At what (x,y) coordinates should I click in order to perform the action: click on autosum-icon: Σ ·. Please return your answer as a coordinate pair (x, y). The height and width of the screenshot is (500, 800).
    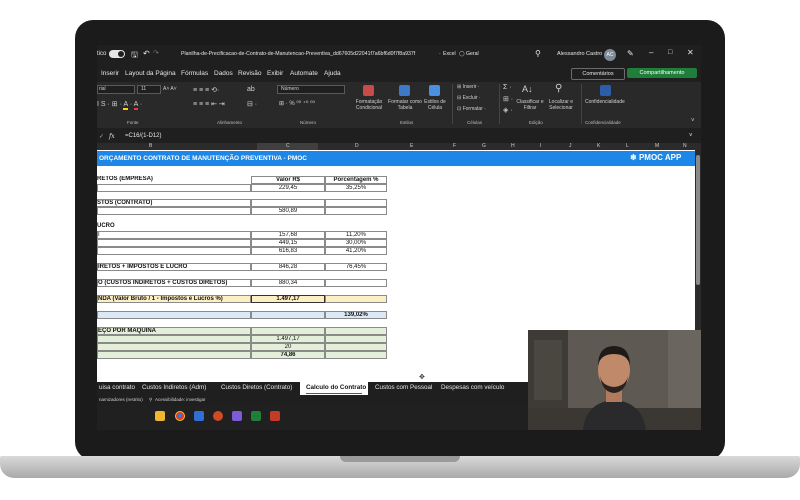
    Looking at the image, I should click on (507, 87).